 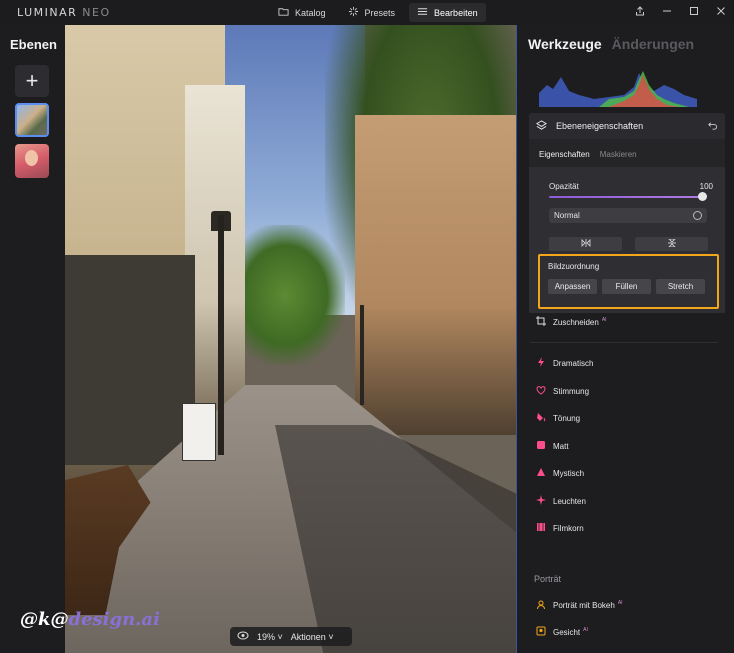 What do you see at coordinates (611, 44) in the screenshot?
I see `panel-tabs: Werkzeuge Änderungen` at bounding box center [611, 44].